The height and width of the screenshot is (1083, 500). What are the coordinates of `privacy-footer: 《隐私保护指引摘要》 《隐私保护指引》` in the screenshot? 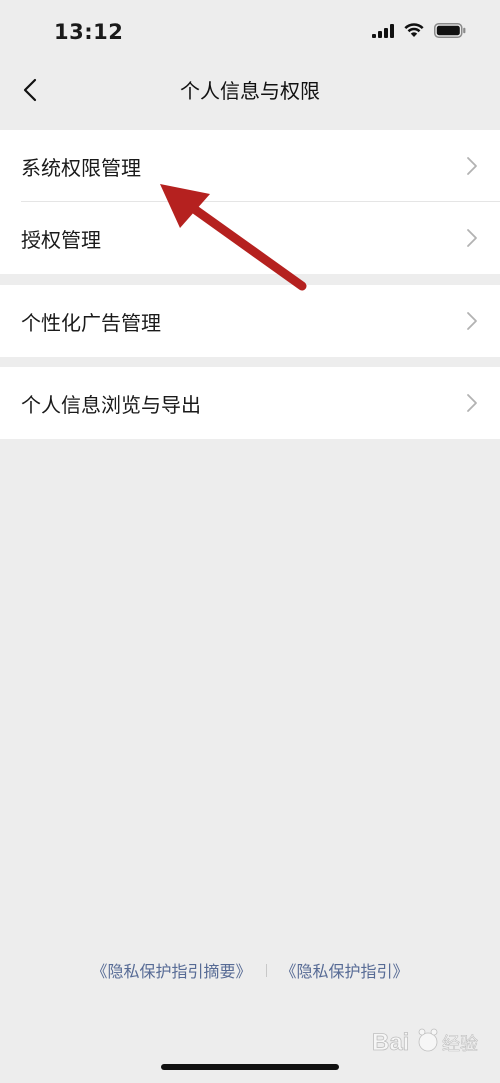 It's located at (250, 970).